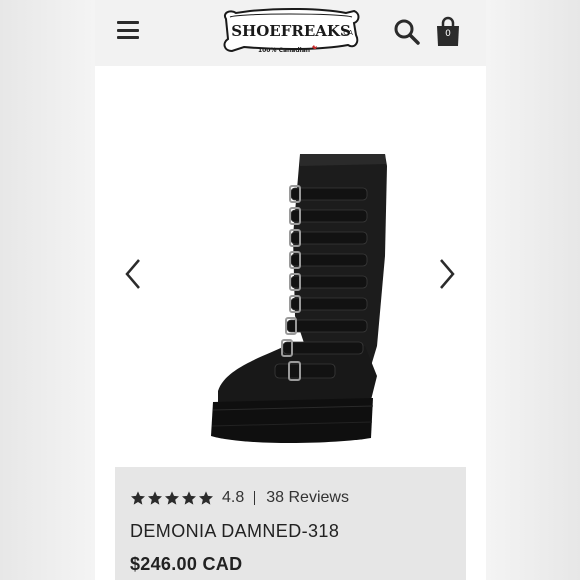  Describe the element at coordinates (407, 32) in the screenshot. I see `search-icon` at that location.